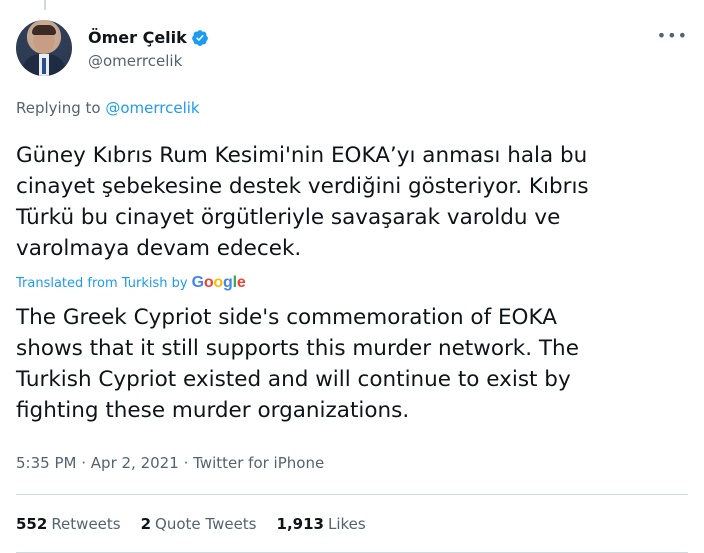  What do you see at coordinates (135, 61) in the screenshot?
I see `author-handle: @omerrcelik` at bounding box center [135, 61].